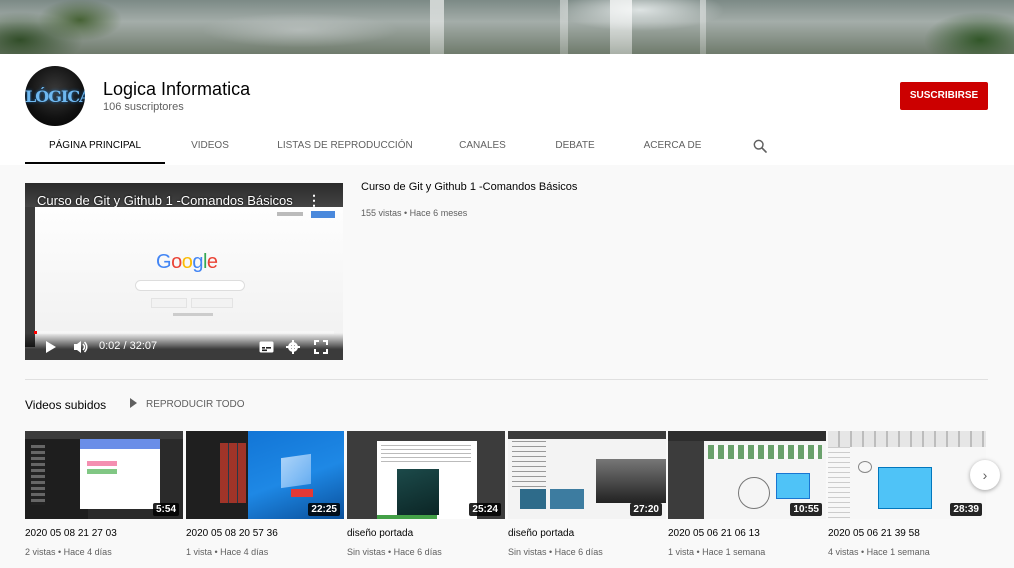 Image resolution: width=1014 pixels, height=568 pixels. Describe the element at coordinates (747, 475) in the screenshot. I see `video-thumbnail: 10:55` at that location.